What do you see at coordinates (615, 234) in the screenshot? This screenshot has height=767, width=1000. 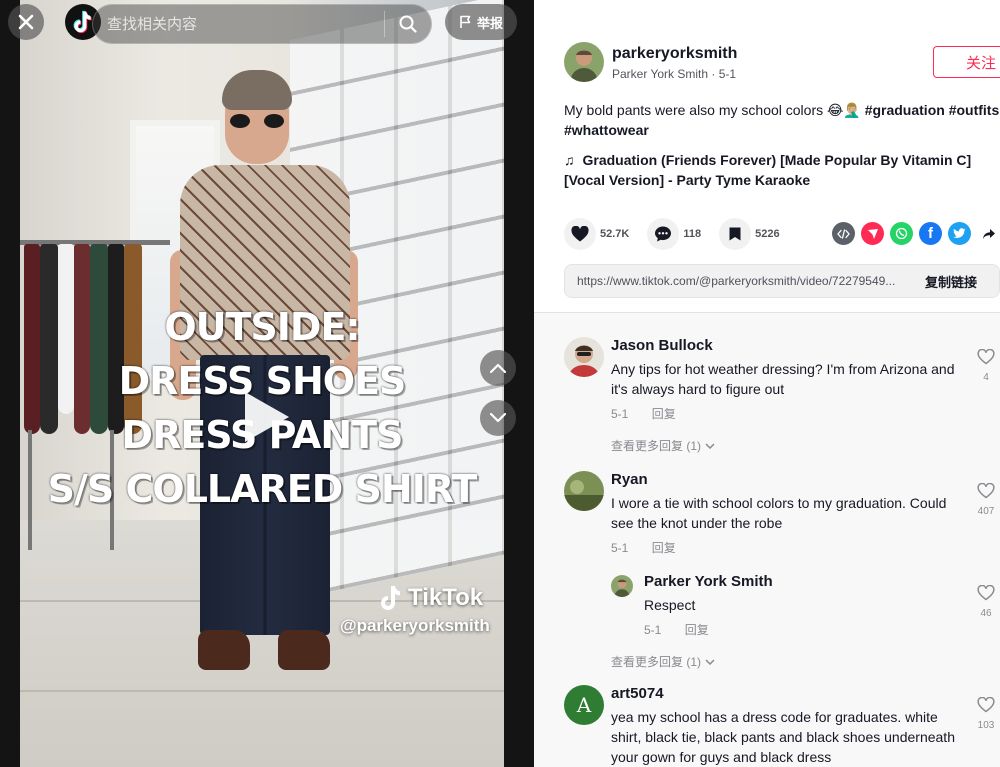 I see `like-count: 52.7K` at bounding box center [615, 234].